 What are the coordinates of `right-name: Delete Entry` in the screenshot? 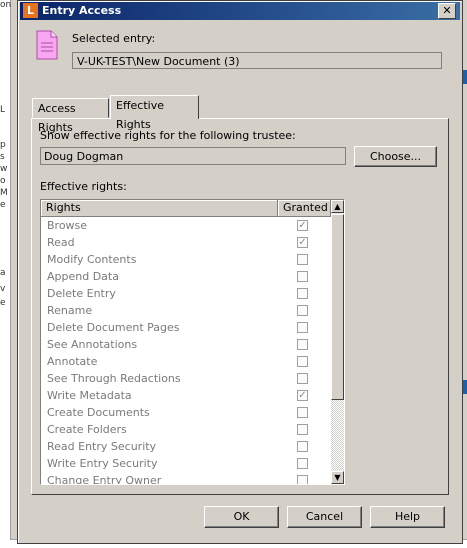 It's located at (81, 293).